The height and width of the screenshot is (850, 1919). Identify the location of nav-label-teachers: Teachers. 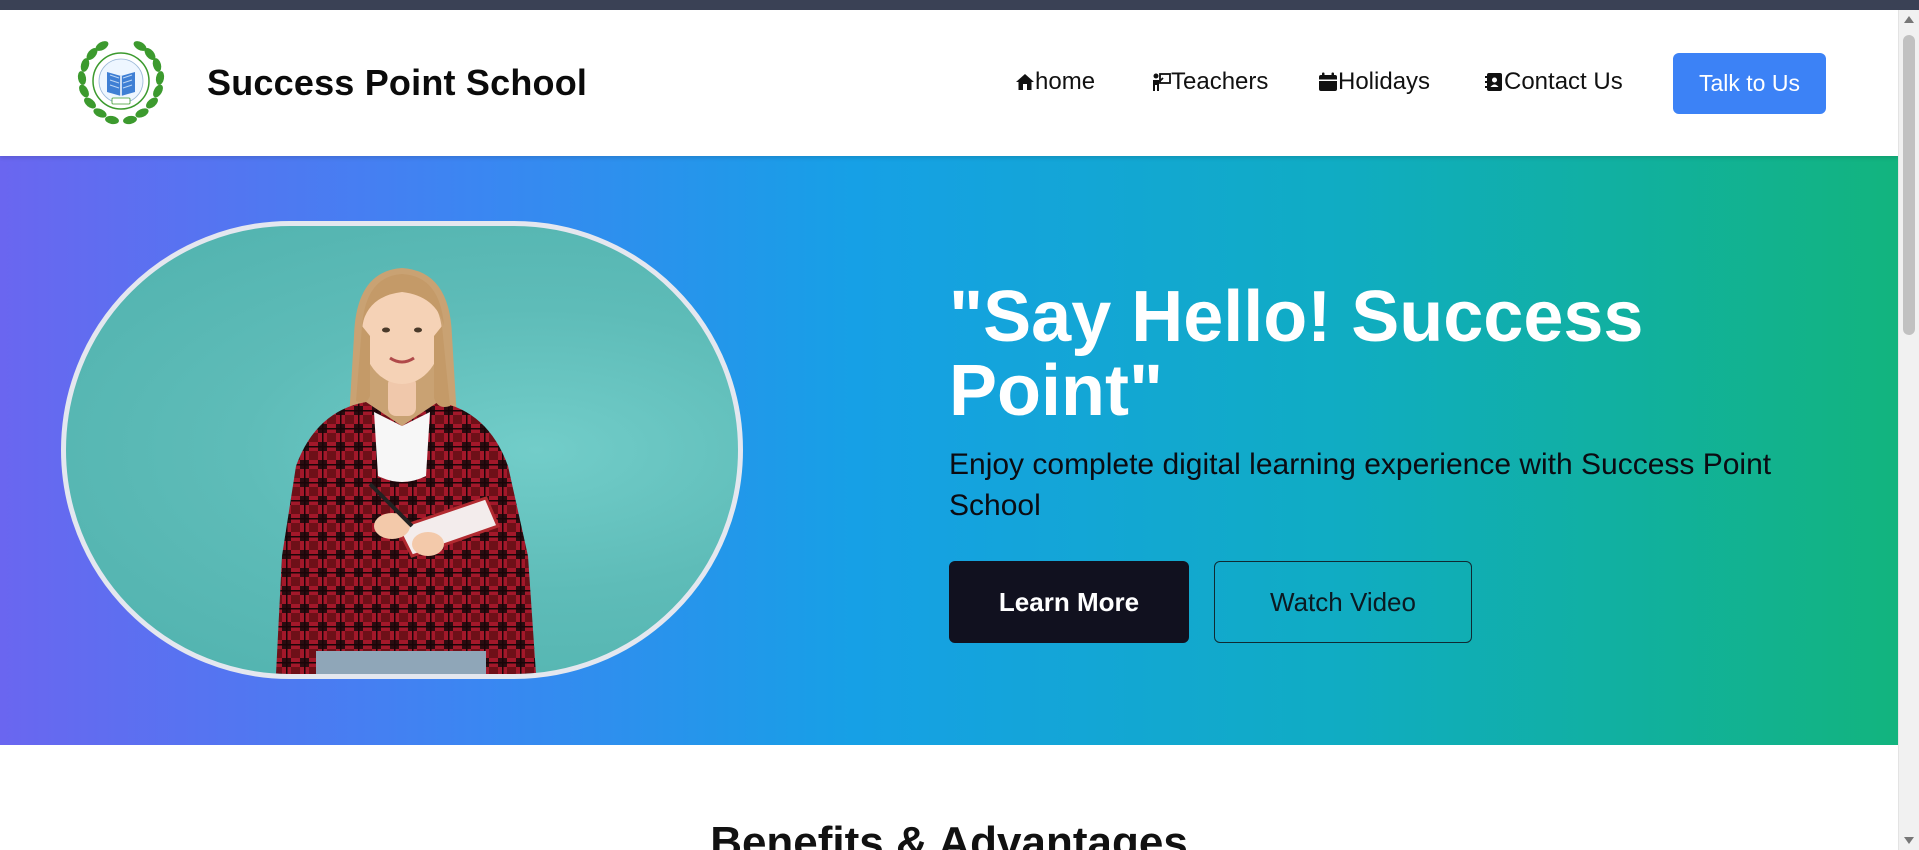
(1219, 82).